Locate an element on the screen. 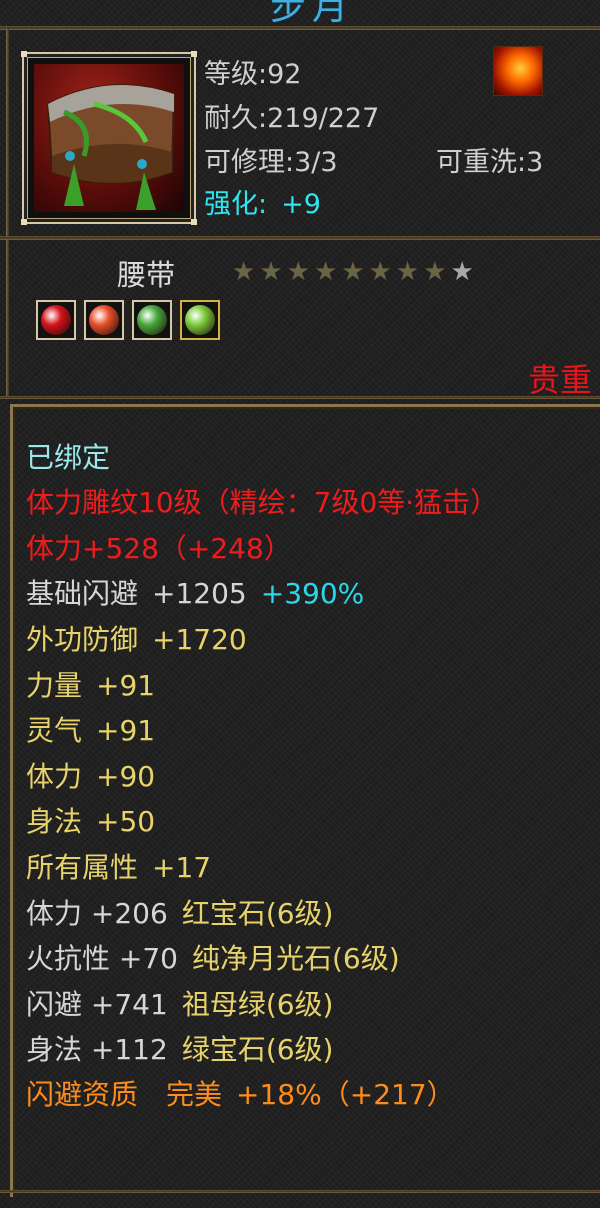  item-enhance: 强化: +9 is located at coordinates (262, 201).